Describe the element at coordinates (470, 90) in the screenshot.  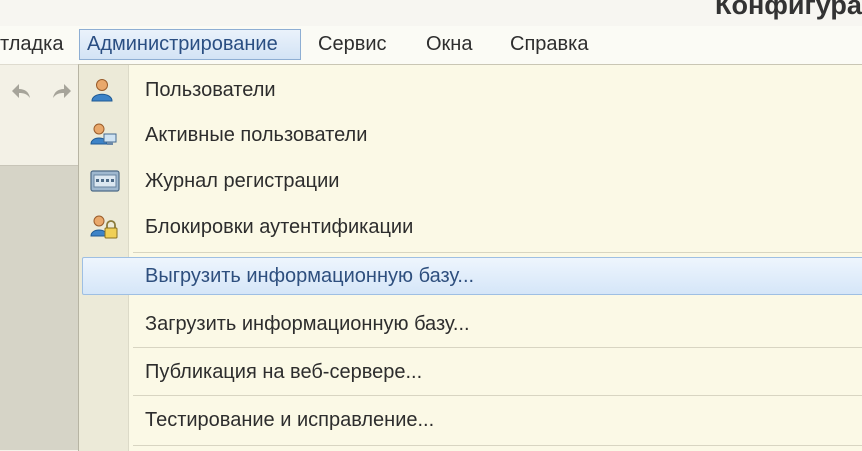
I see `menu-item-users: Пользователи` at that location.